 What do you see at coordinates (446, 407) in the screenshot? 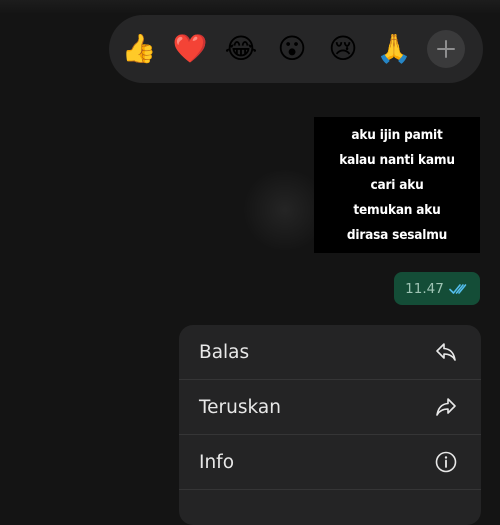
I see `forward-icon` at bounding box center [446, 407].